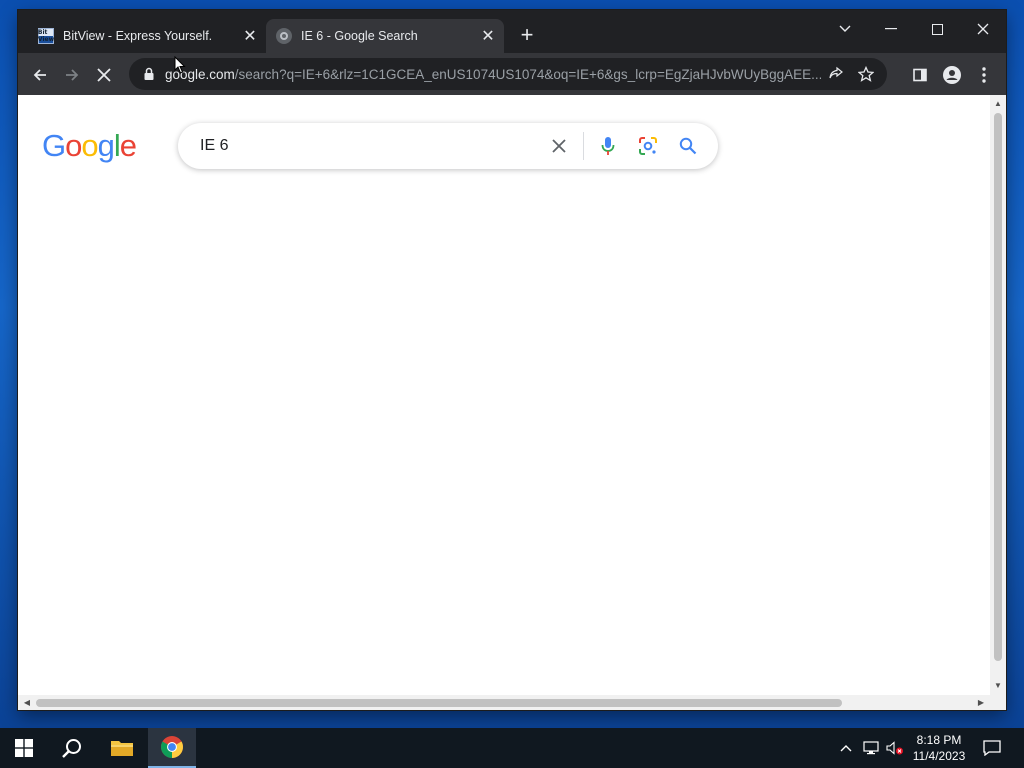  Describe the element at coordinates (920, 75) in the screenshot. I see `side-panel-icon` at that location.